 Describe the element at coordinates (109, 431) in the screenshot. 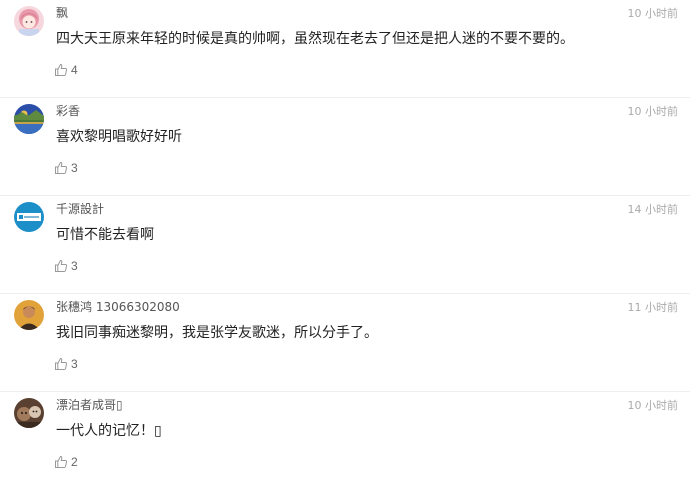

I see `comment-text: 一代人的记忆！▯` at that location.